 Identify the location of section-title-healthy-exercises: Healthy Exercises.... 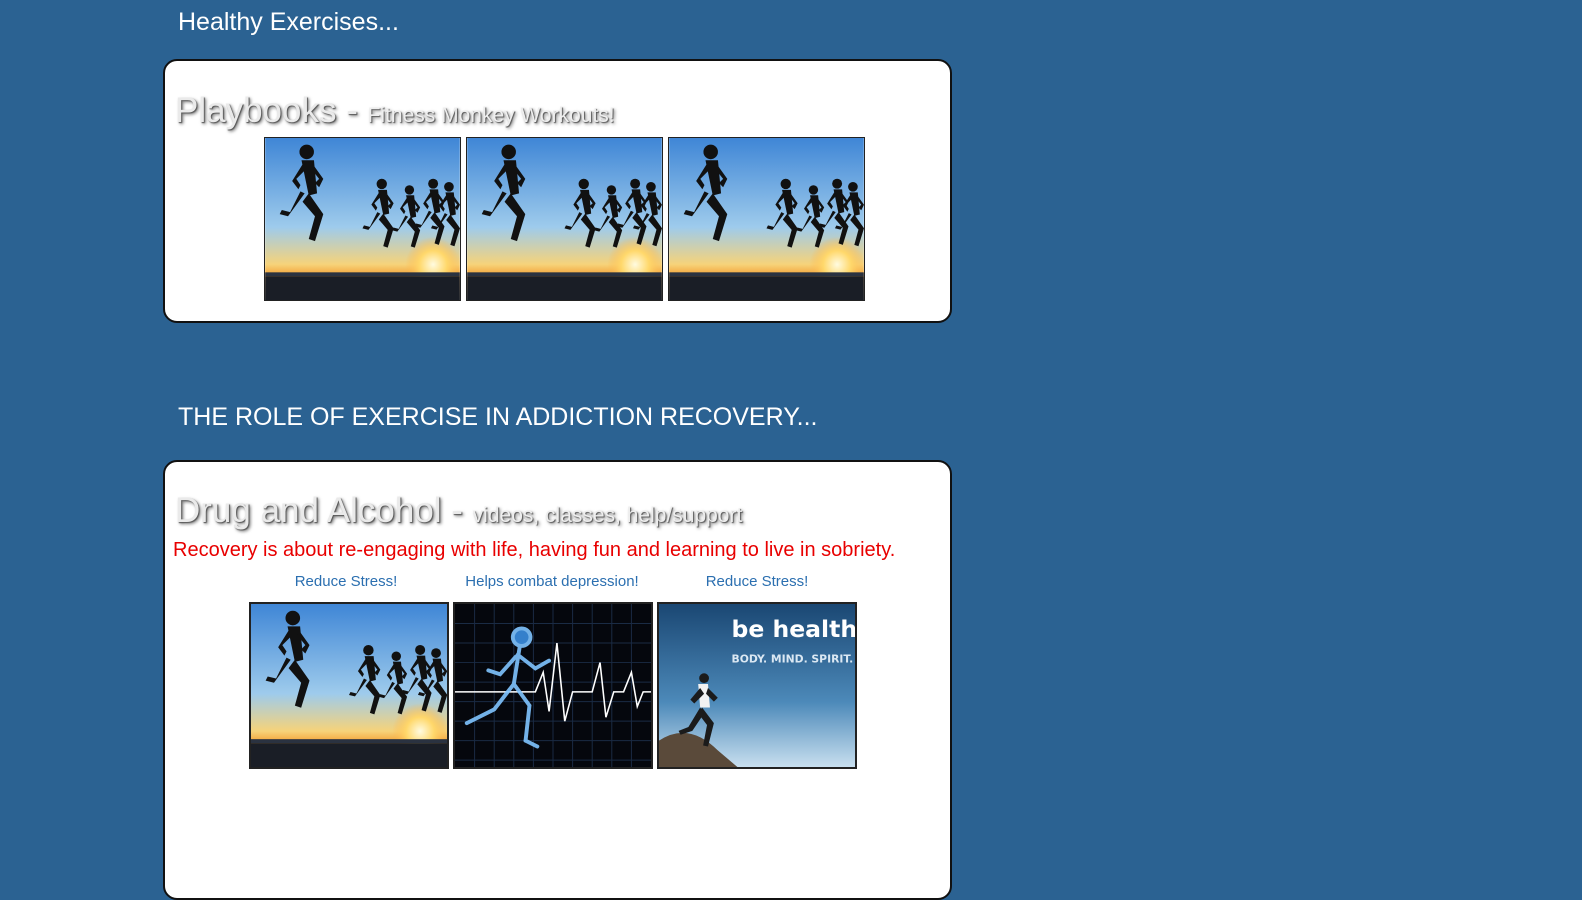
(288, 22).